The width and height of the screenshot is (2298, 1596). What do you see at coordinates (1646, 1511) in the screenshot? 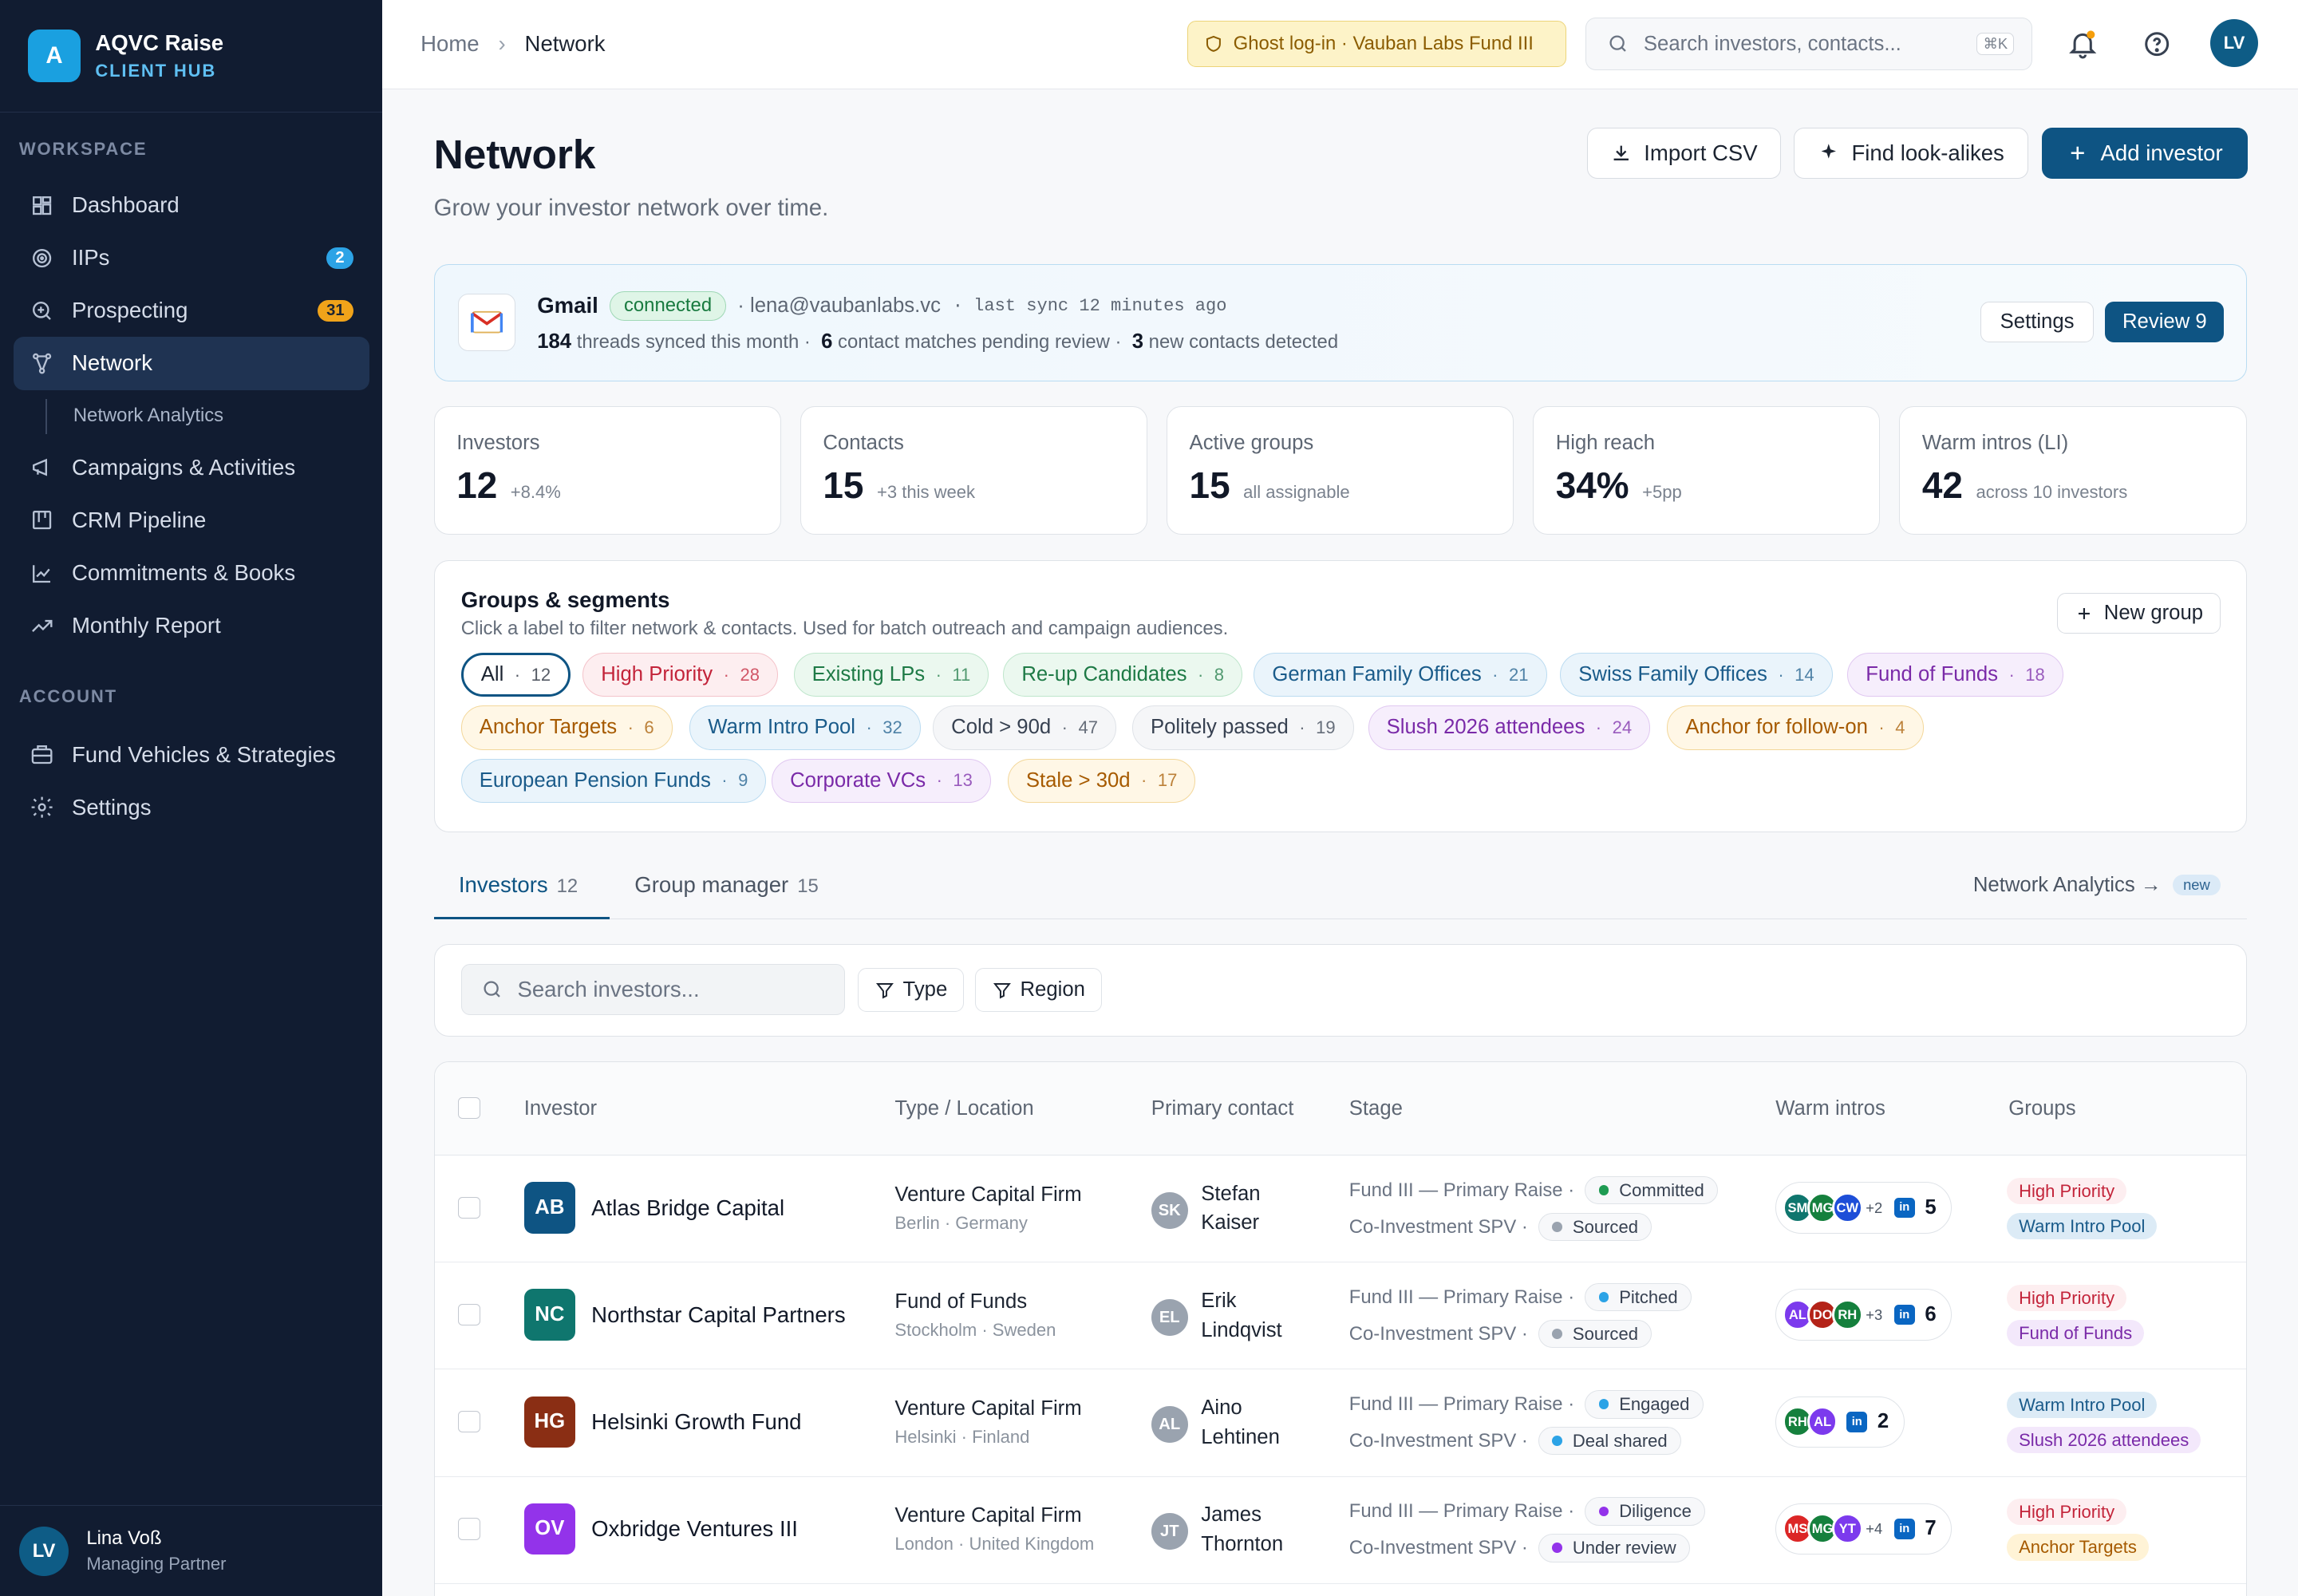
I see `stage-pill: Diligence` at bounding box center [1646, 1511].